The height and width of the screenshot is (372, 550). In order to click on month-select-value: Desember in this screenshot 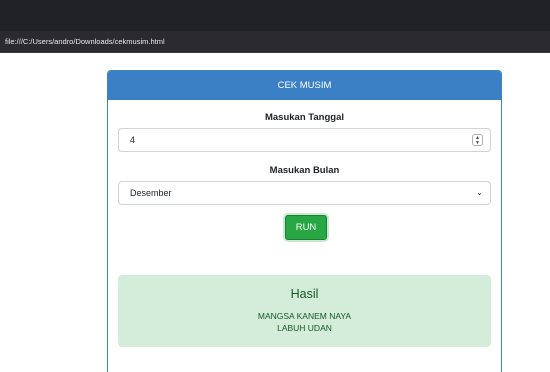, I will do `click(151, 193)`.